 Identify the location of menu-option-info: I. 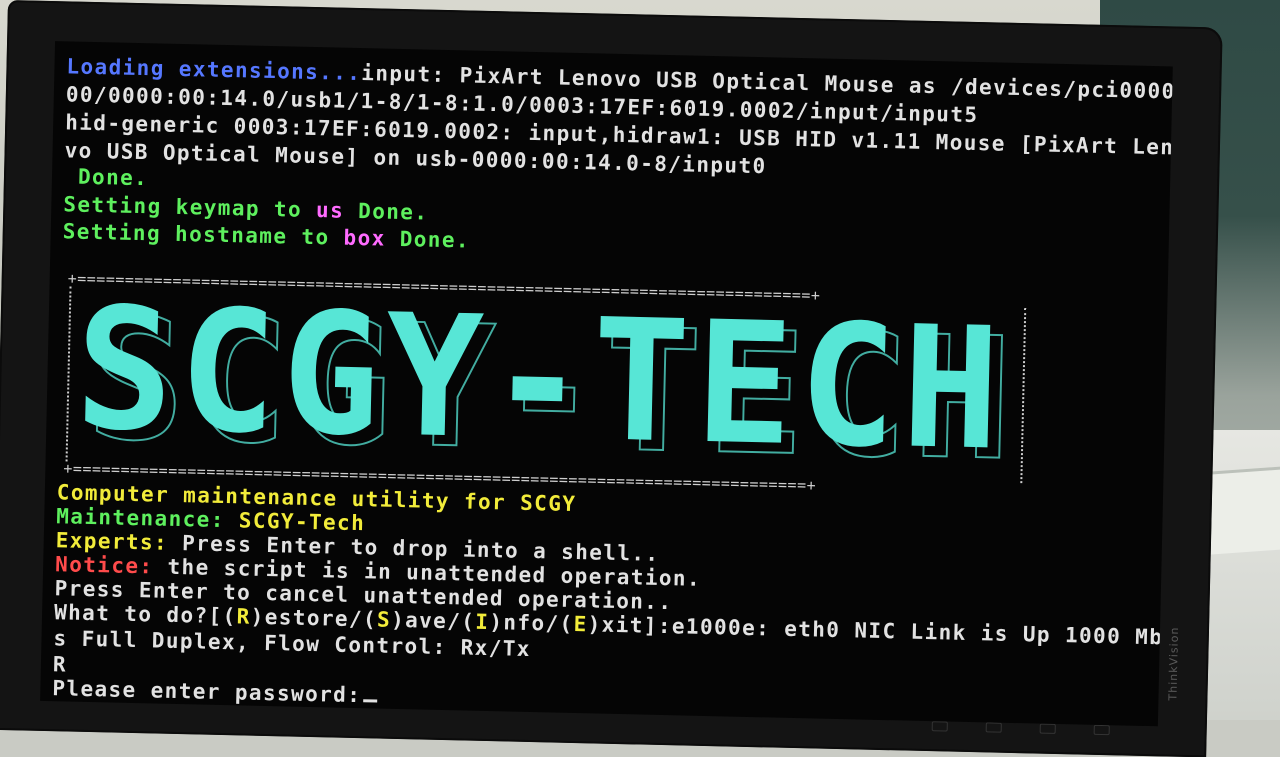
(482, 622).